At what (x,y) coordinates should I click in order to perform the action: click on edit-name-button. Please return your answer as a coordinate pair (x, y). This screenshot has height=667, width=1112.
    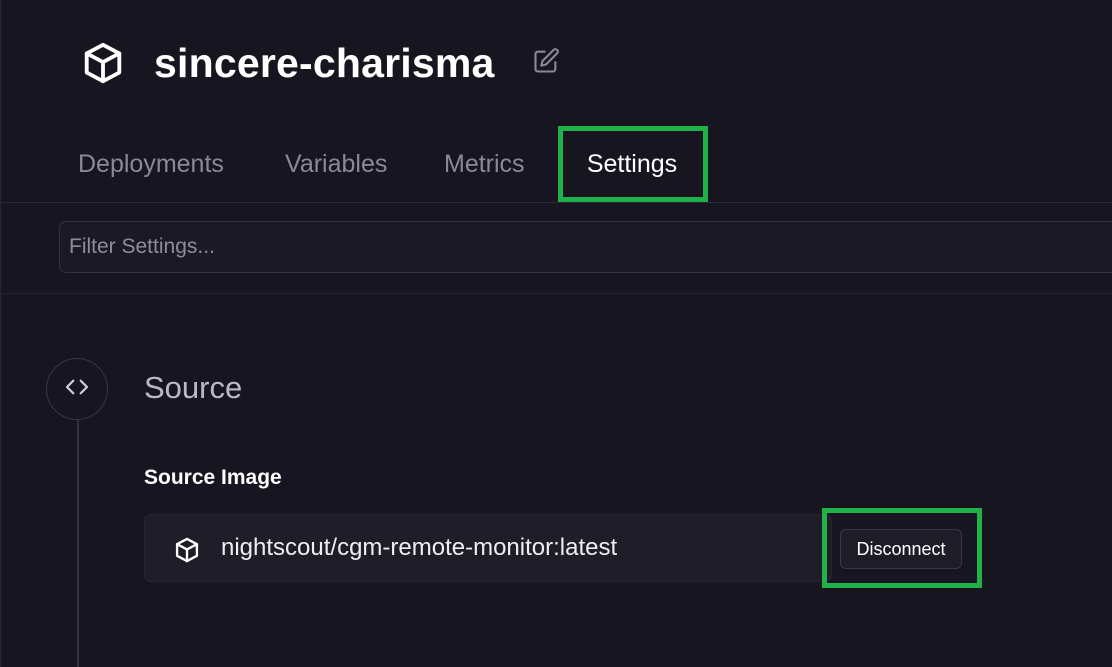
    Looking at the image, I should click on (546, 63).